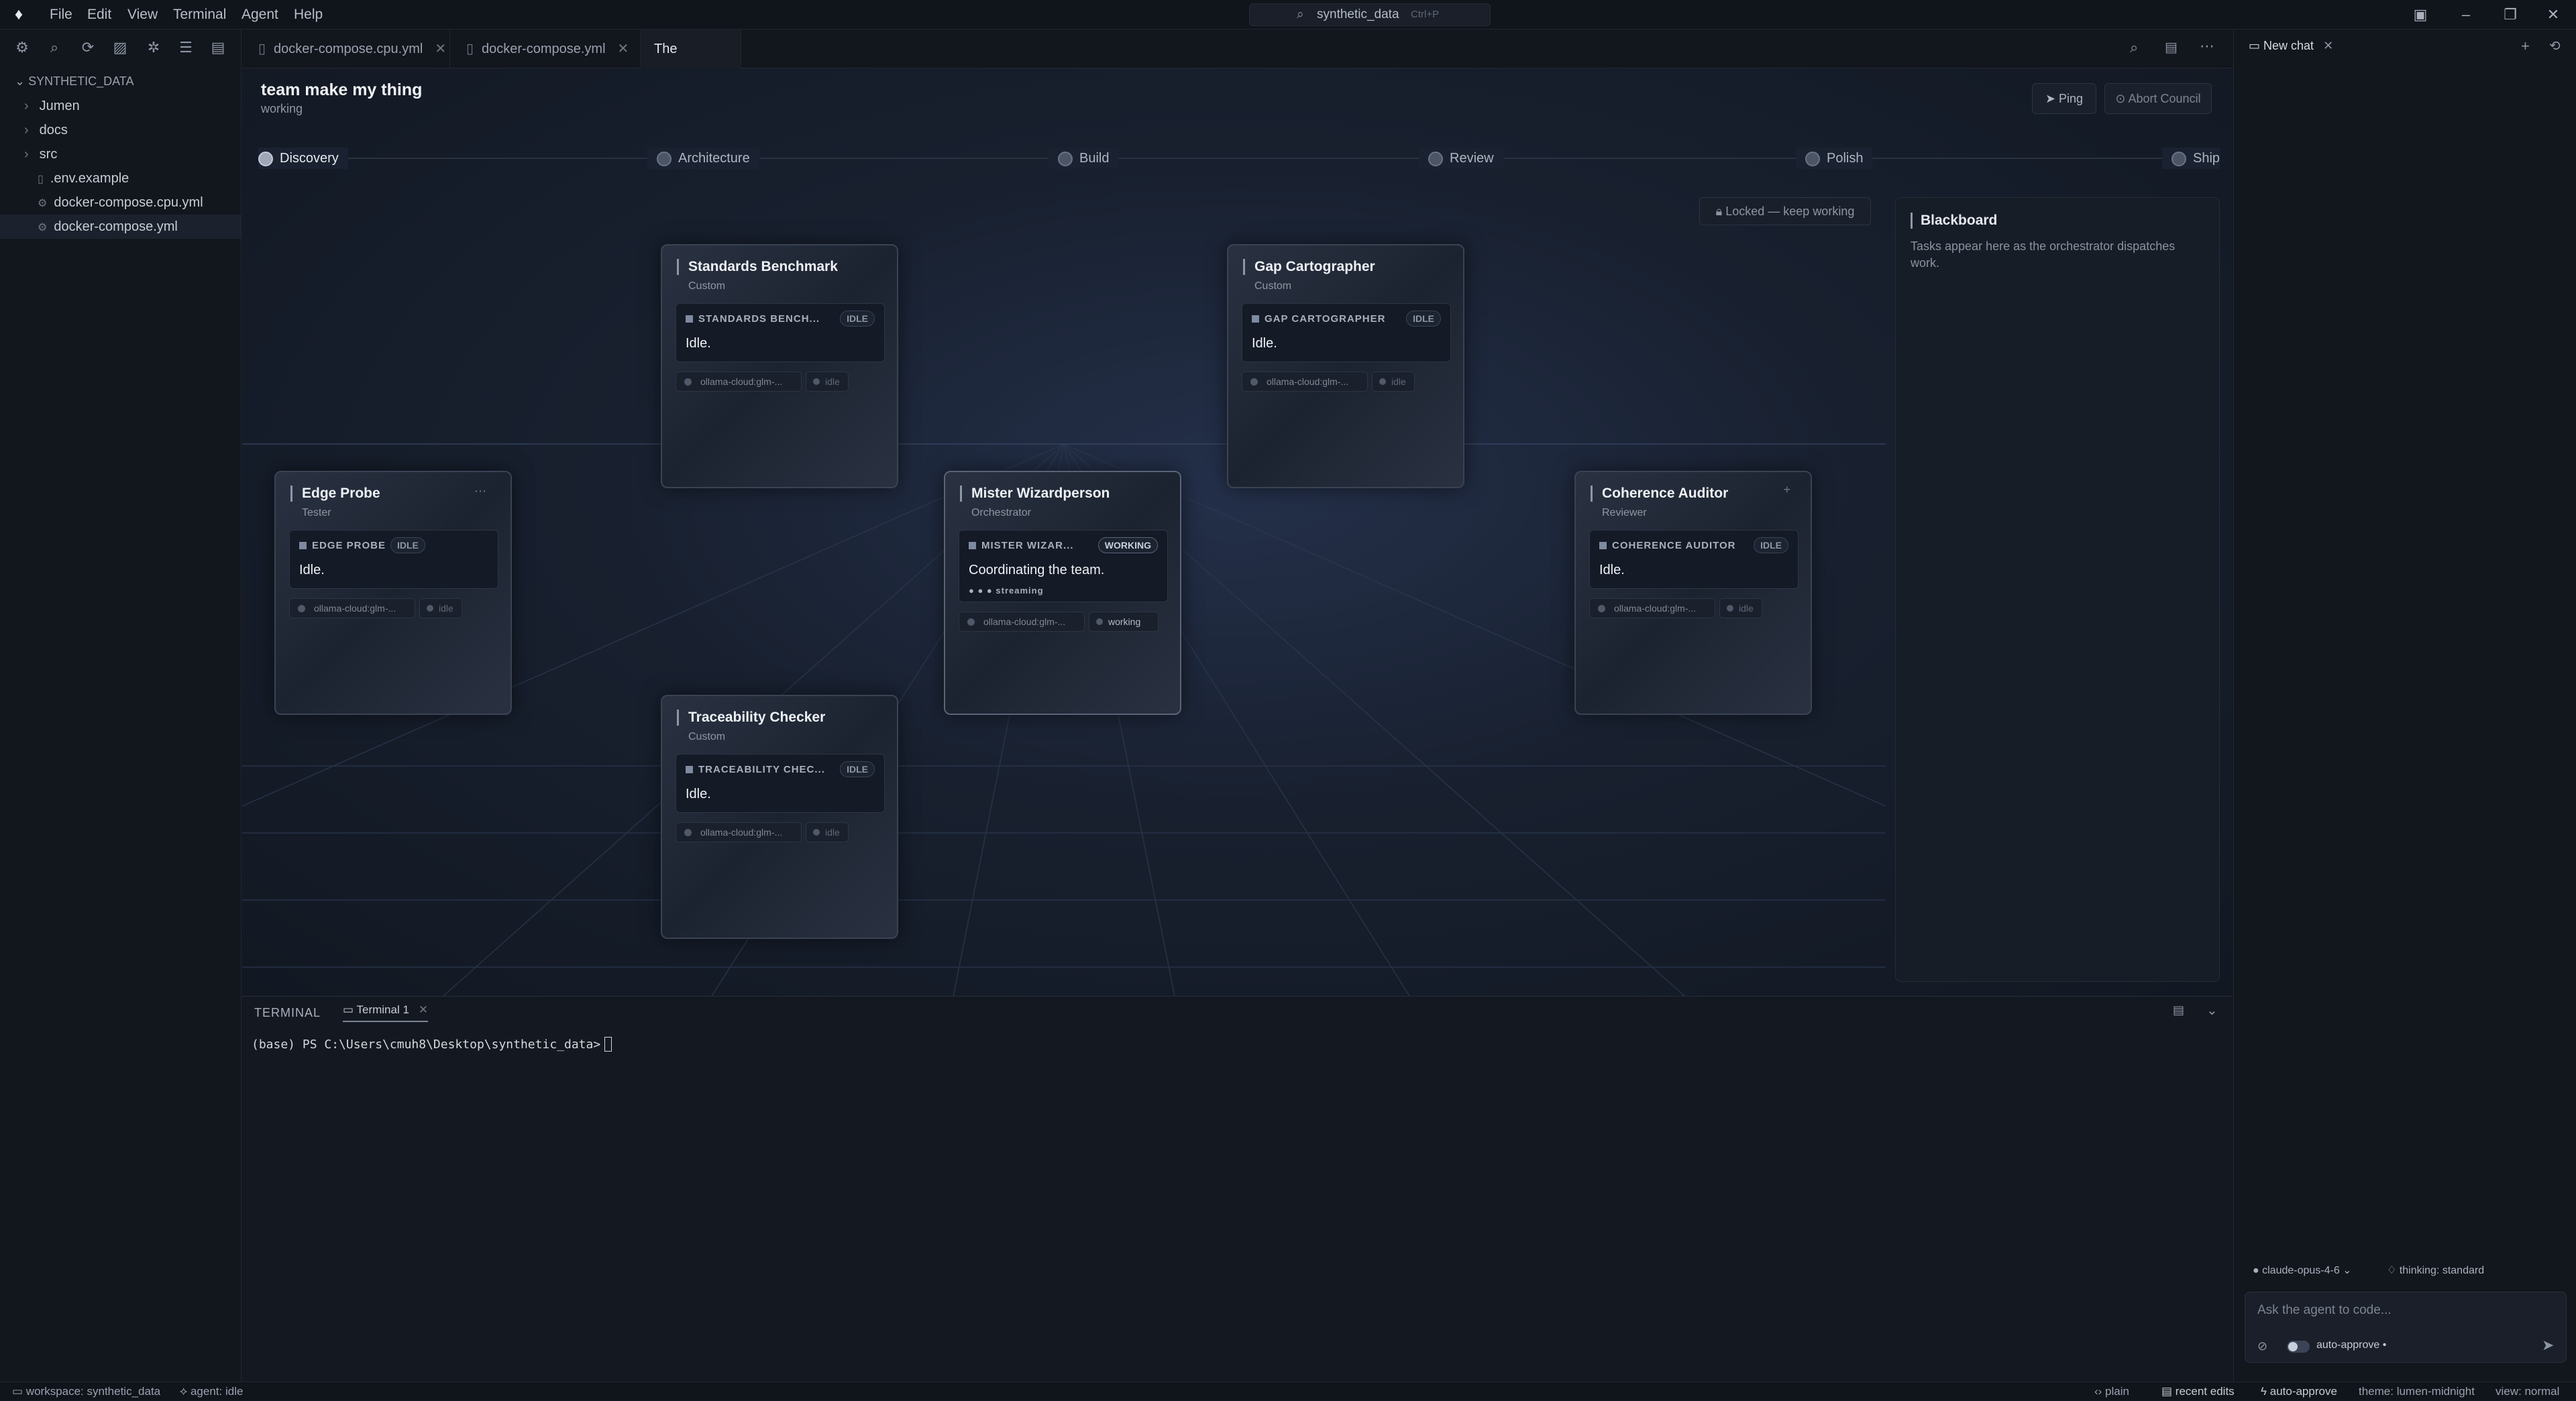  What do you see at coordinates (89, 178) in the screenshot?
I see `tree-label: .env.example` at bounding box center [89, 178].